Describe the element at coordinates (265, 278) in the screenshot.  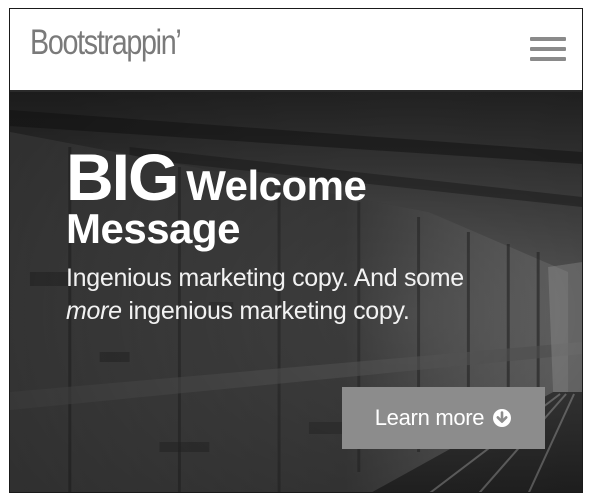
I see `tagline-line1: Ingenious marketing copy. And some` at that location.